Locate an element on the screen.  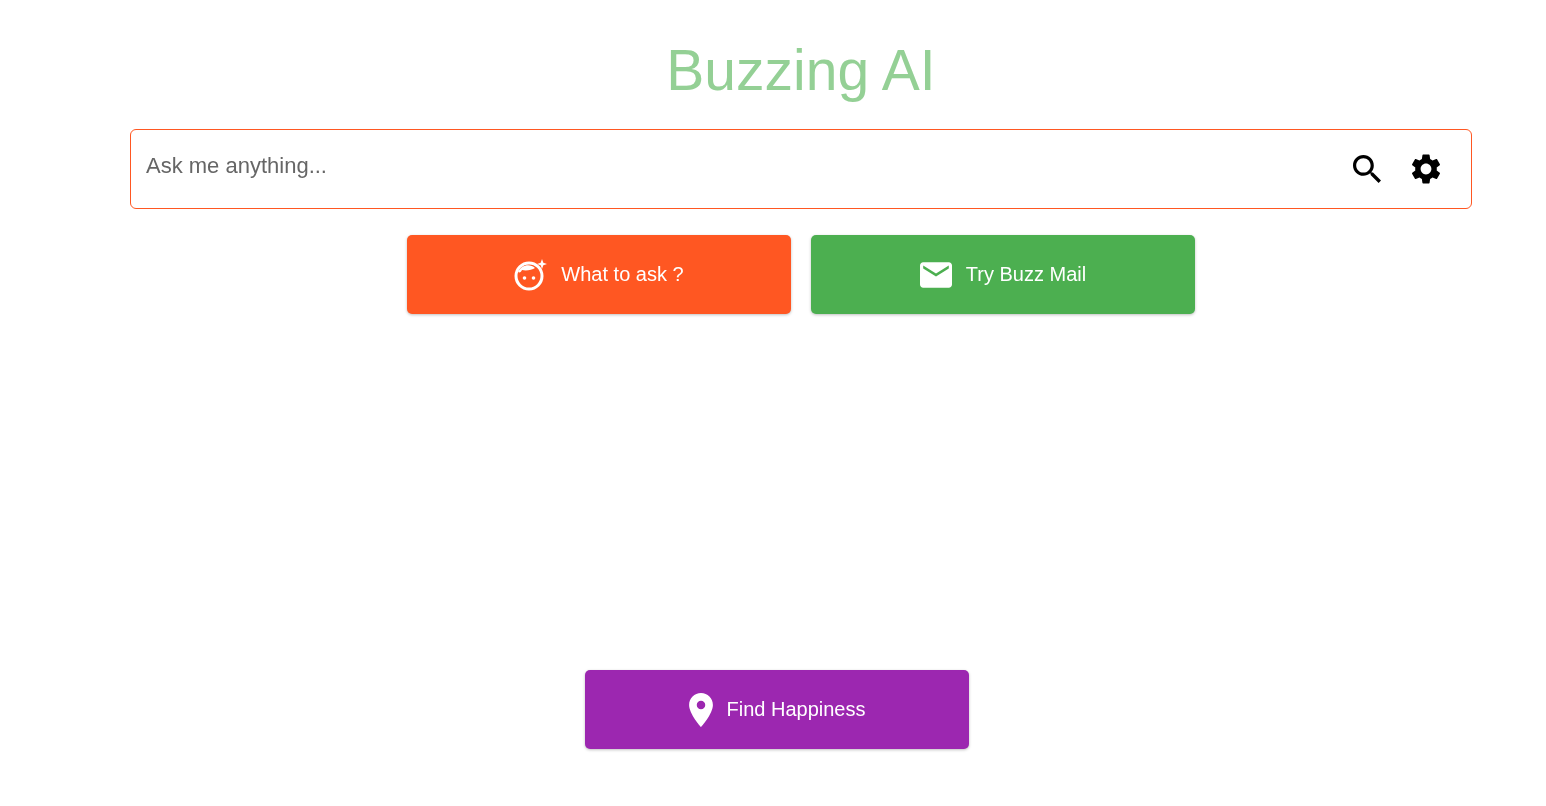
settings-icon is located at coordinates (1426, 169).